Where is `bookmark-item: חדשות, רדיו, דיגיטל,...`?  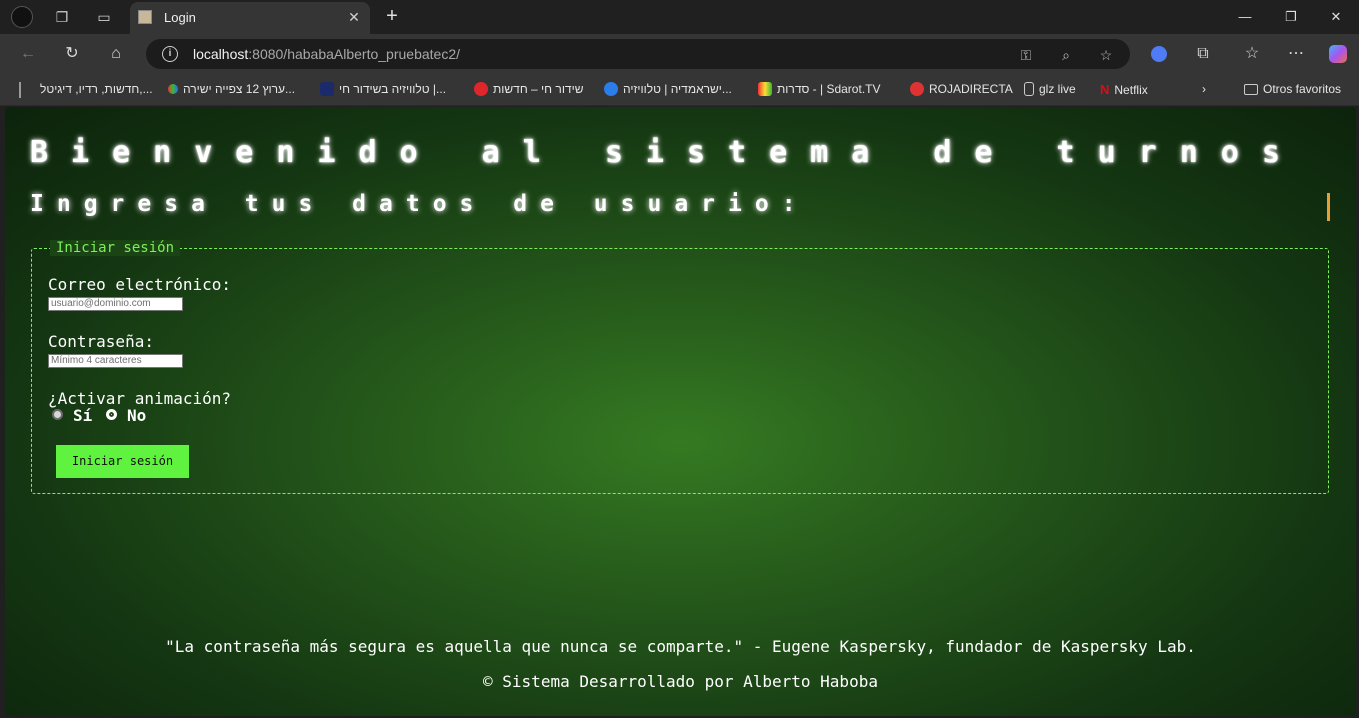
bookmark-item: חדשות, רדיו, דיגיטל,... is located at coordinates (96, 89).